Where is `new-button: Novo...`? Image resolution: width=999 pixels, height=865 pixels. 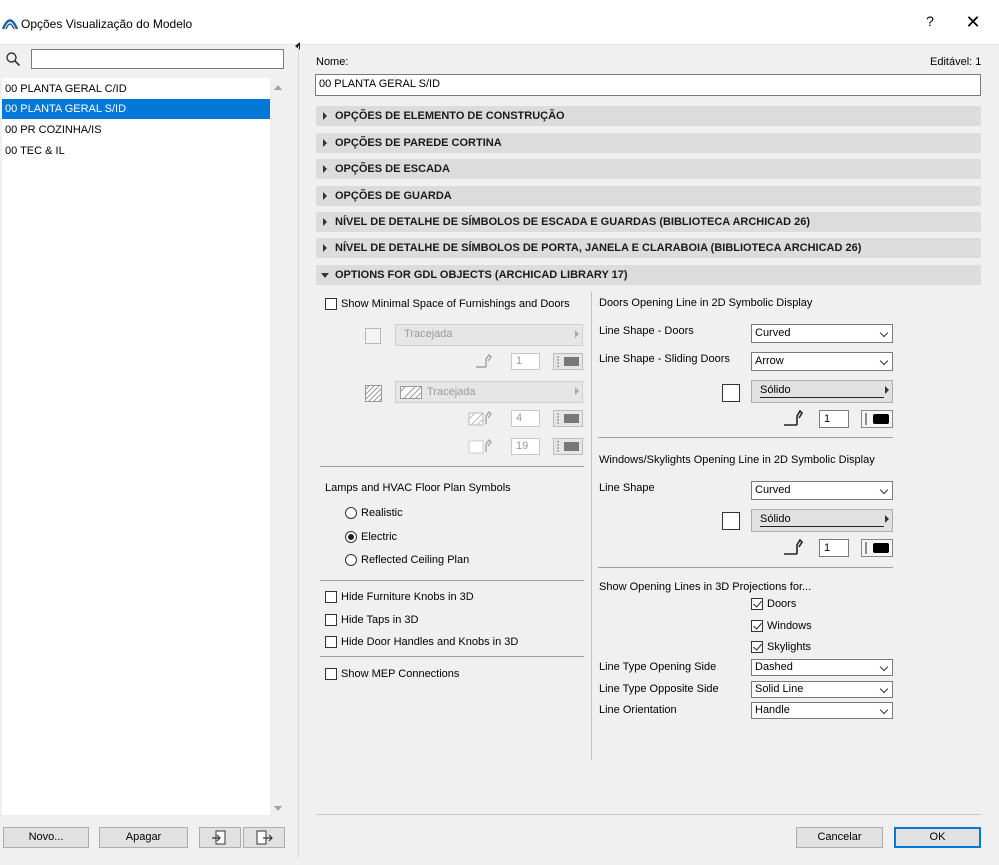 new-button: Novo... is located at coordinates (46, 837).